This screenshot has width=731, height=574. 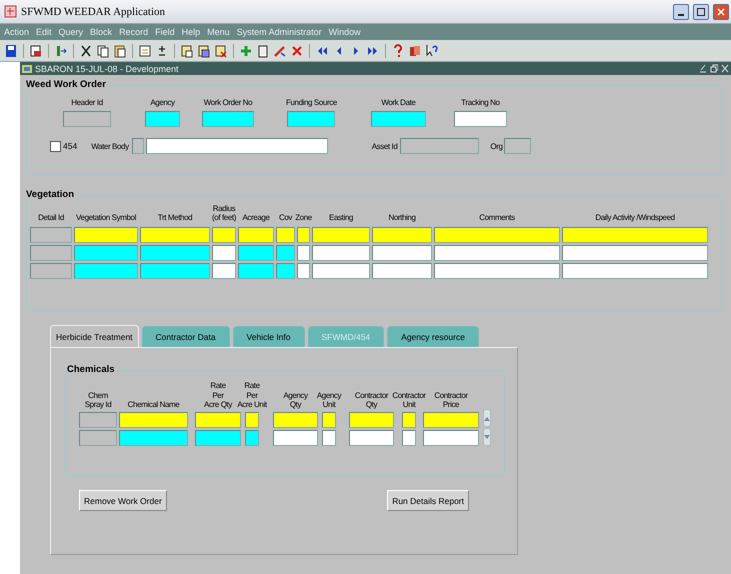 What do you see at coordinates (221, 51) in the screenshot?
I see `cancel-query-icon` at bounding box center [221, 51].